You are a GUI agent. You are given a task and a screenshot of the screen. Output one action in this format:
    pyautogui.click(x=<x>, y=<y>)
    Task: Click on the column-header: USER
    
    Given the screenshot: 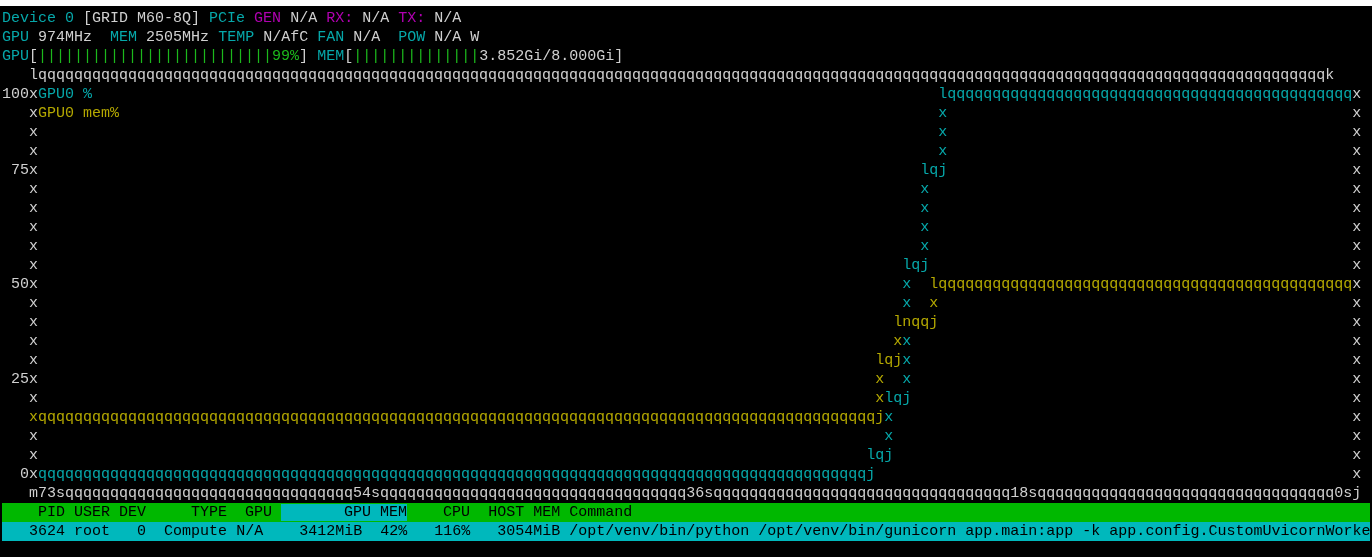 What is the action you would take?
    pyautogui.click(x=88, y=512)
    